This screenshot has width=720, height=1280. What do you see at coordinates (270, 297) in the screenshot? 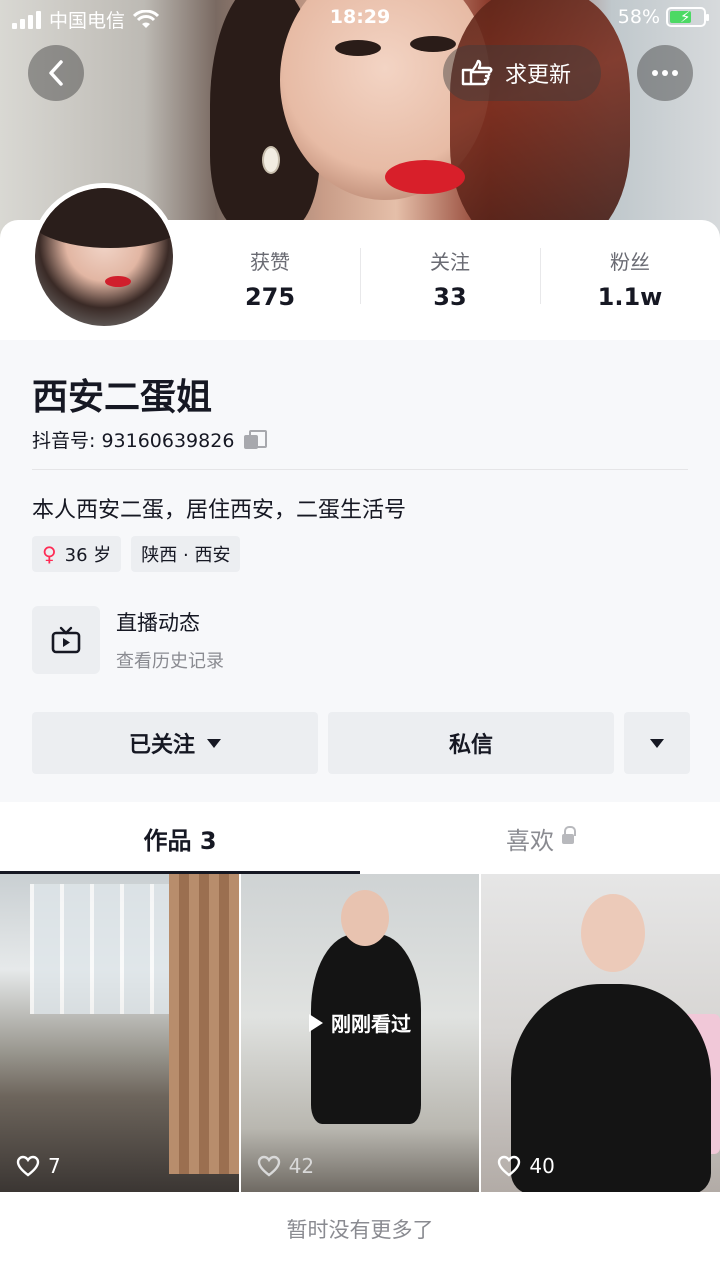
I see `stat-value: 275` at bounding box center [270, 297].